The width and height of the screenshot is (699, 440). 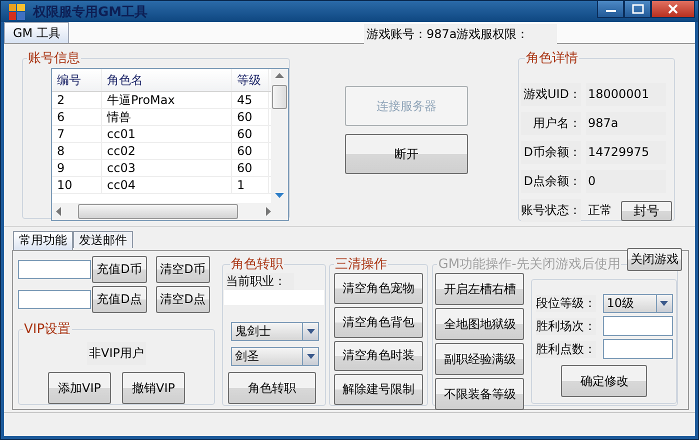 I want to click on field-label: 用户名：, so click(x=551, y=123).